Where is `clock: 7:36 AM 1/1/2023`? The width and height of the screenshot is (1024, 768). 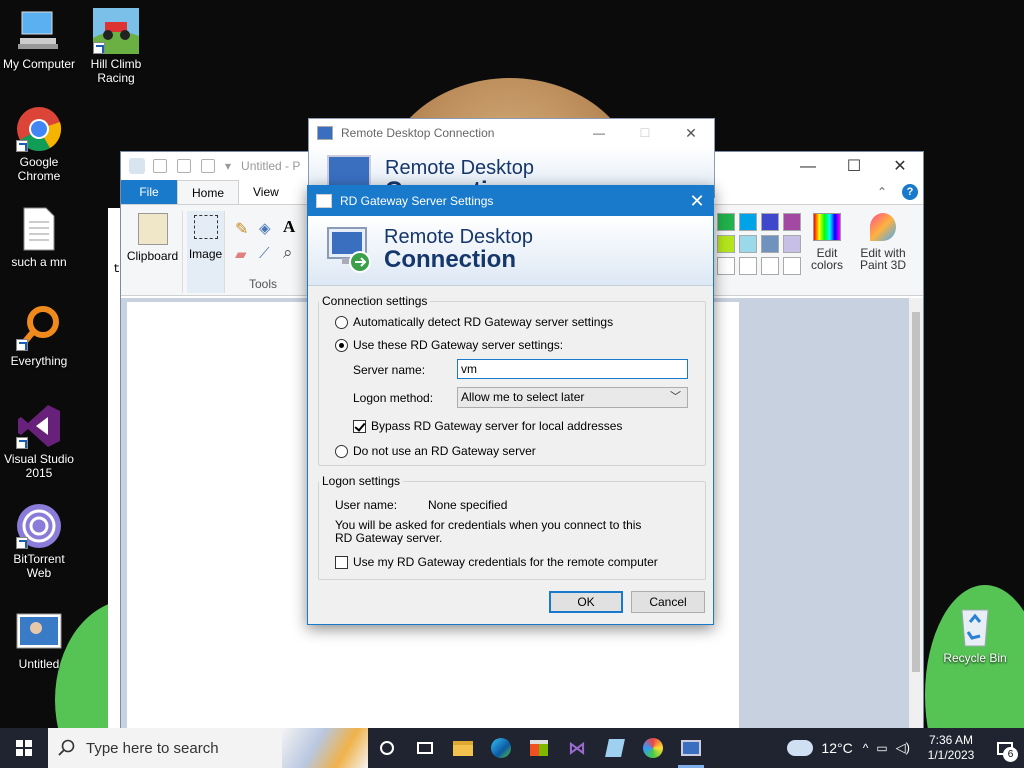 clock: 7:36 AM 1/1/2023 is located at coordinates (951, 748).